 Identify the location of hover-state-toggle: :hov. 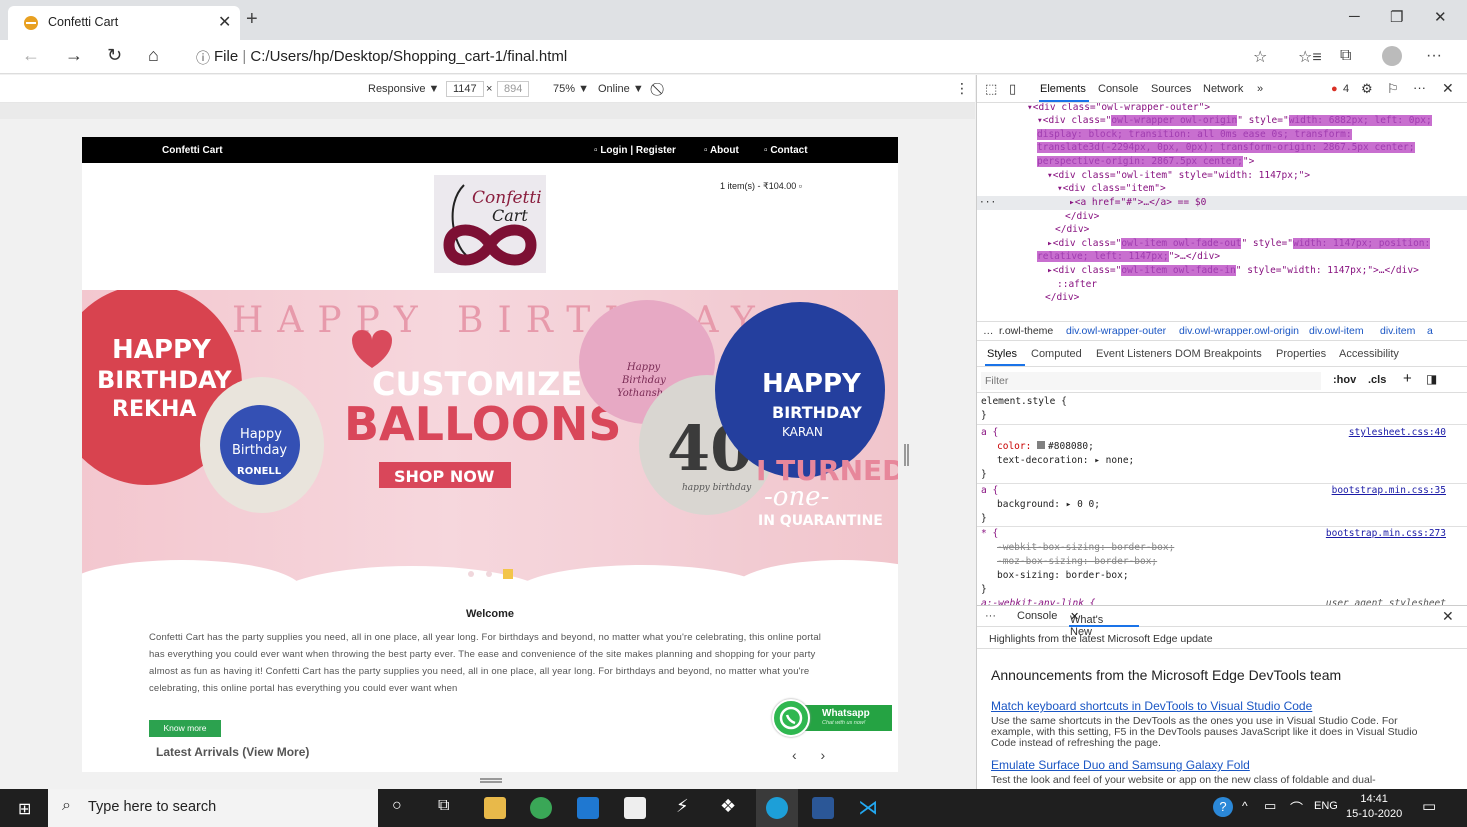
(1344, 380).